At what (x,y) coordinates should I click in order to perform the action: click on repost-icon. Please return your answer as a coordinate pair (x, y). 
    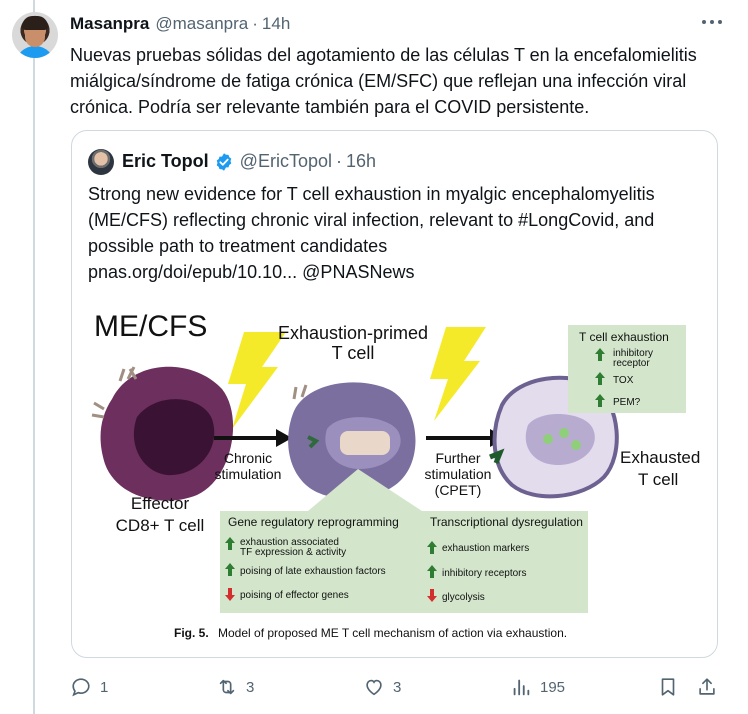
    Looking at the image, I should click on (227, 687).